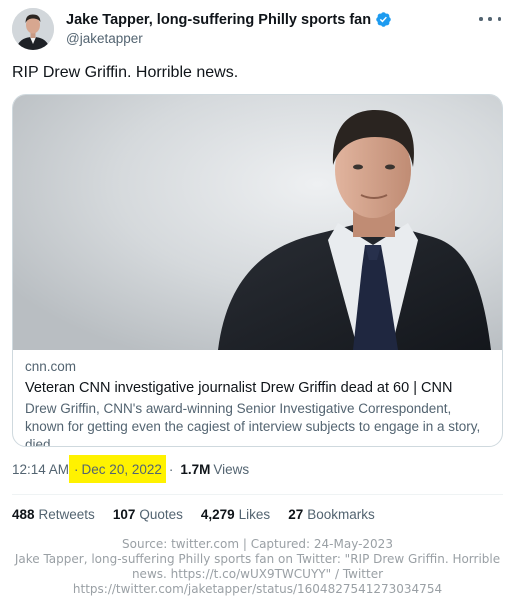  What do you see at coordinates (51, 366) in the screenshot?
I see `card-domain: cnn.com` at bounding box center [51, 366].